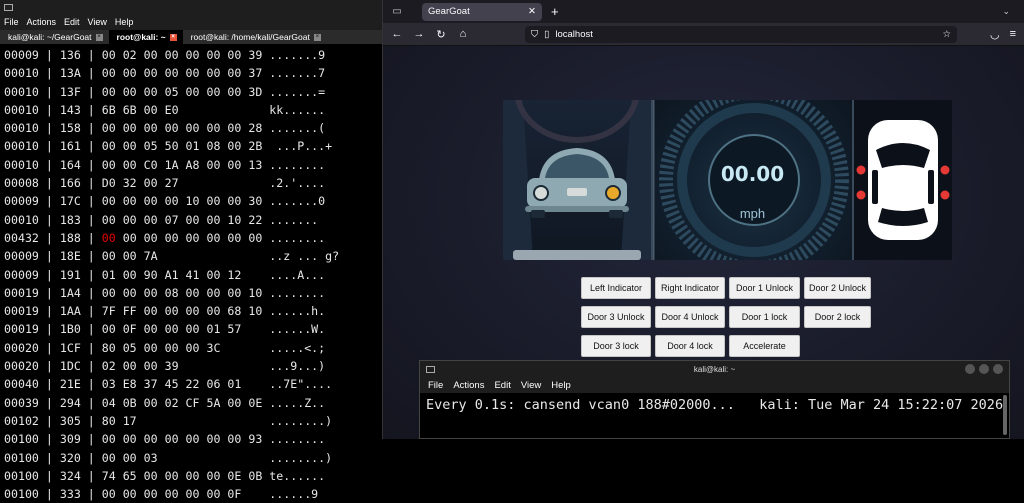 Image resolution: width=1024 pixels, height=503 pixels. I want to click on accelerate-button: Accelerate, so click(764, 346).